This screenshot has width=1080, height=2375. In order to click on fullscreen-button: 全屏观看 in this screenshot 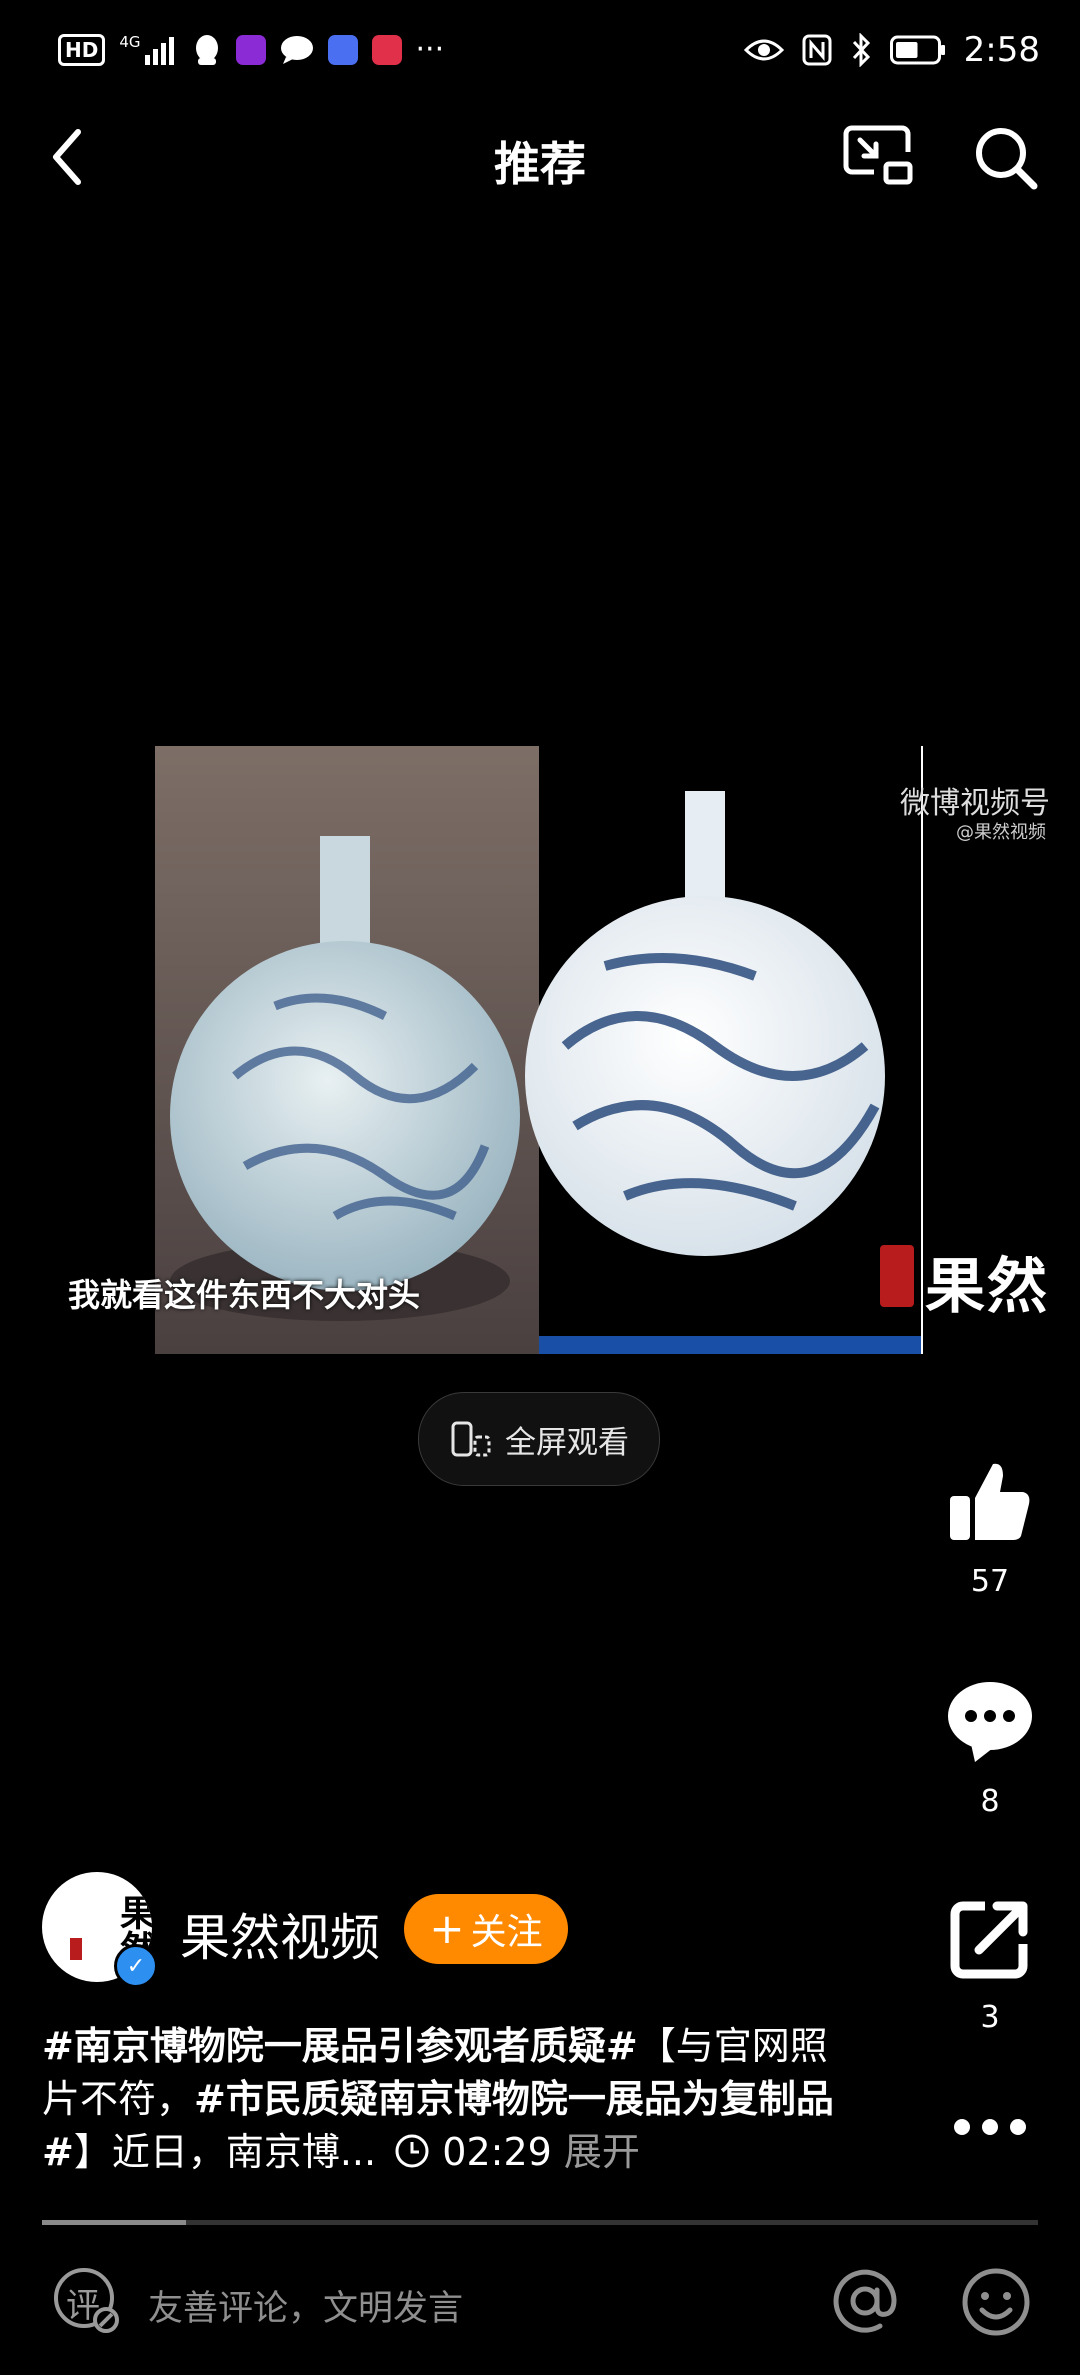, I will do `click(539, 1439)`.